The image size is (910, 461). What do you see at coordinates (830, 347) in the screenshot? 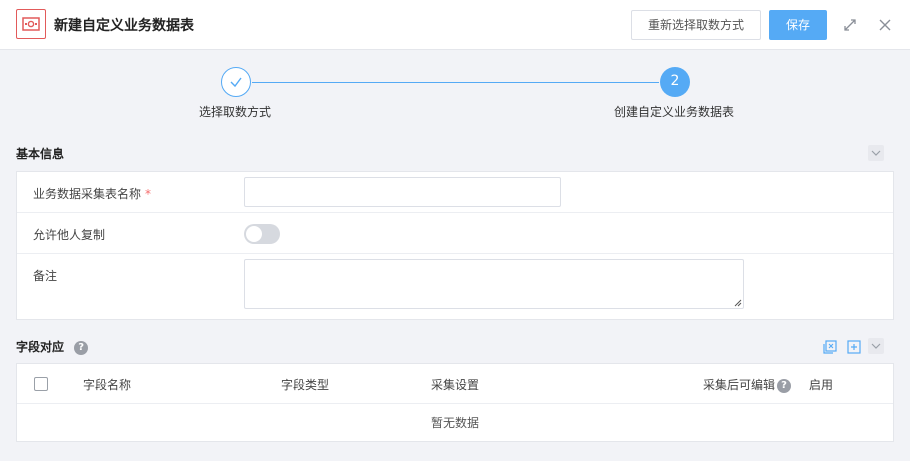
I see `clear-fields-icon` at bounding box center [830, 347].